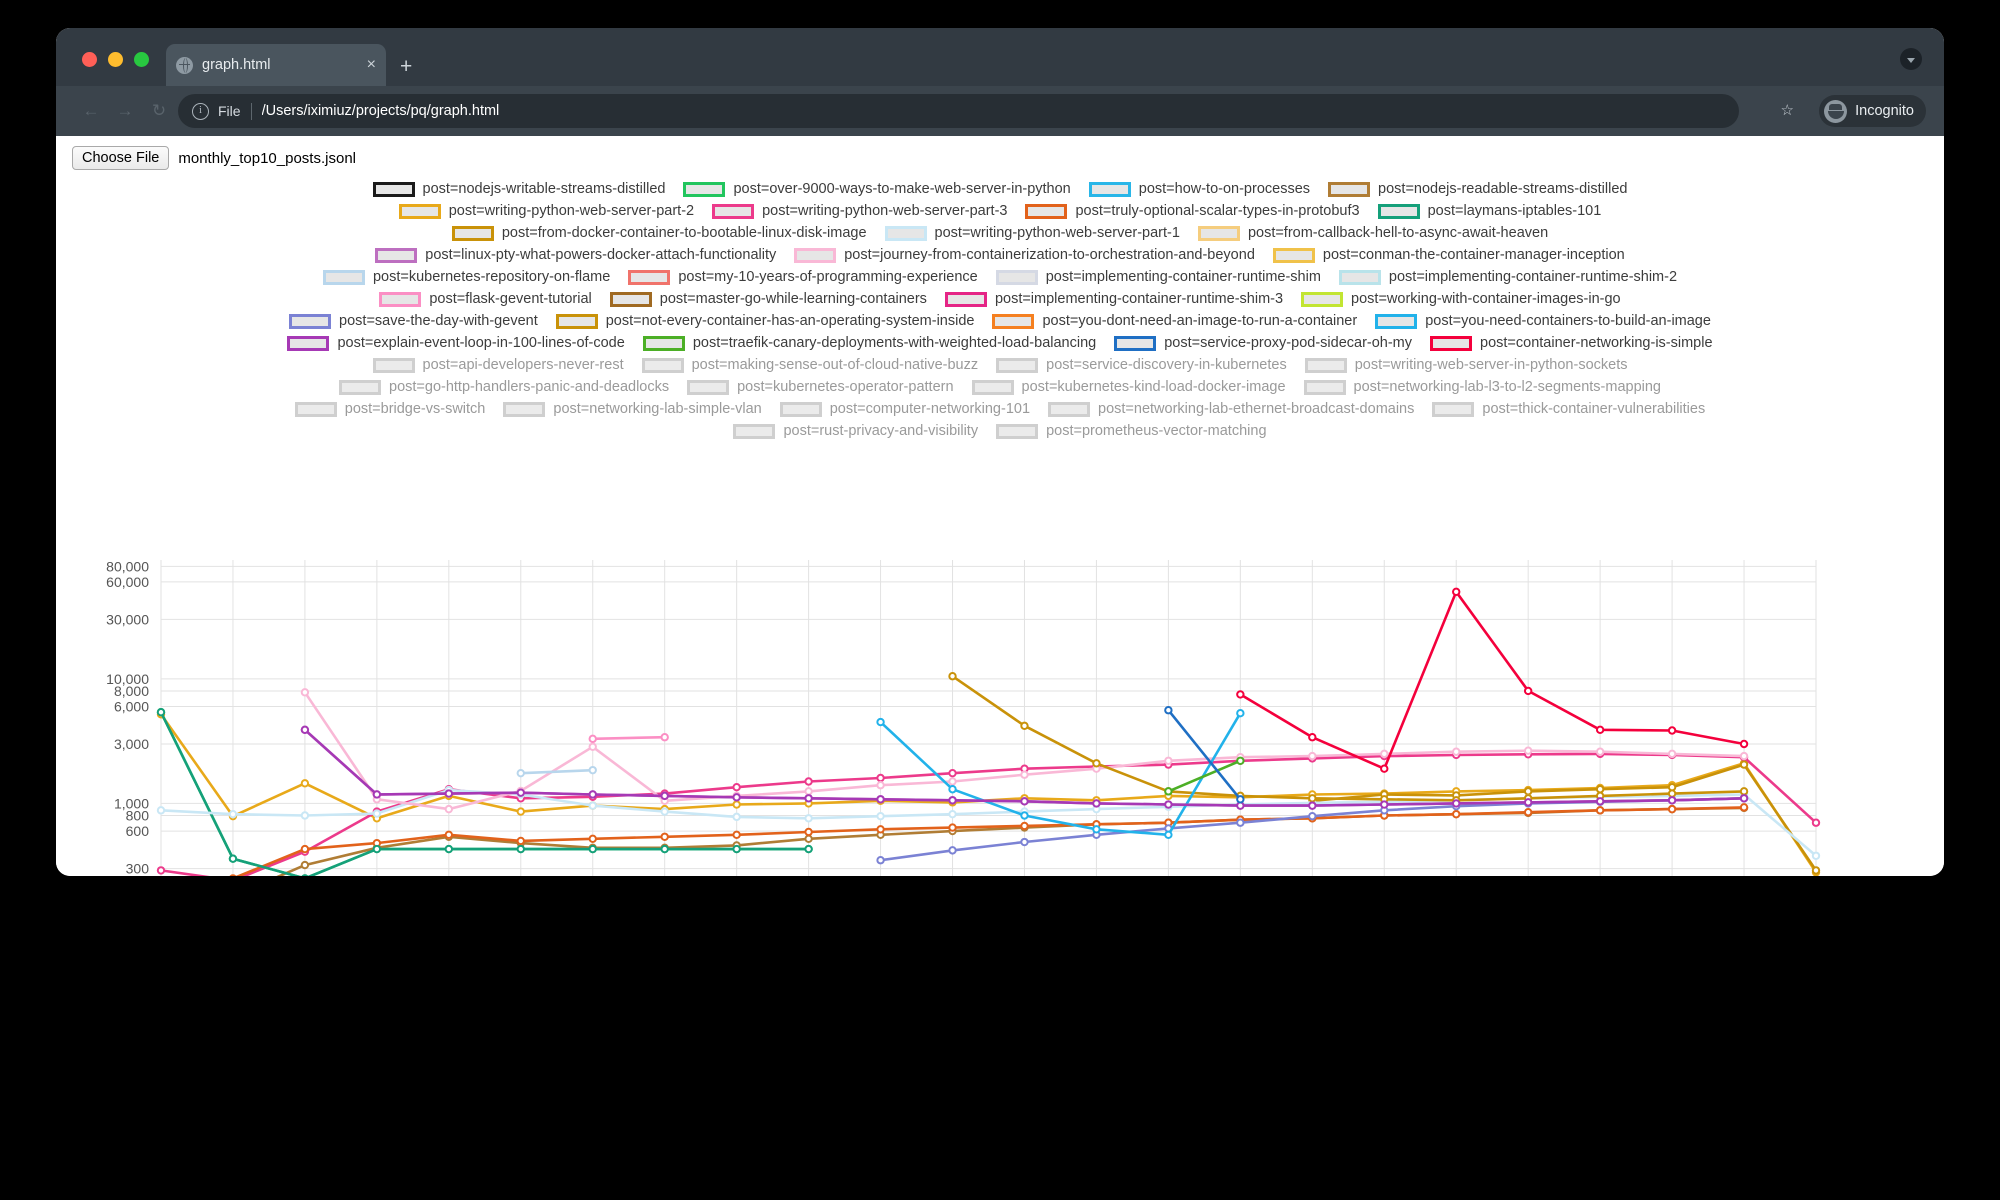 The image size is (2000, 1200). Describe the element at coordinates (1158, 277) in the screenshot. I see `legend-item: post=implementing-container-runtime-shim` at that location.